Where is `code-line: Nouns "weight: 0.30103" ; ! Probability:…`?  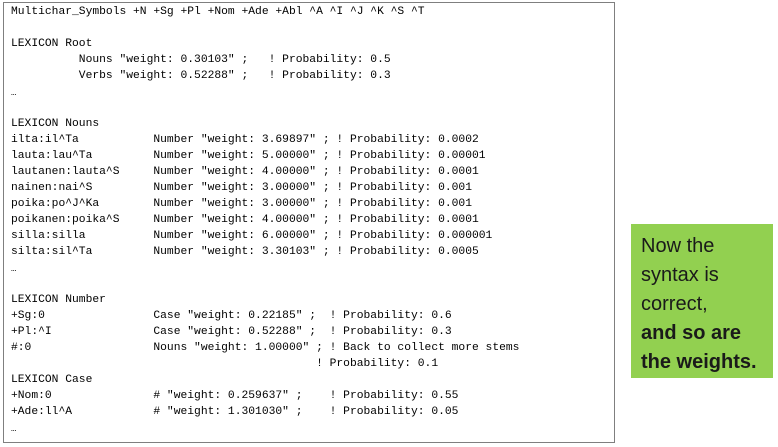
code-line: Nouns "weight: 0.30103" ; ! Probability:… is located at coordinates (201, 60).